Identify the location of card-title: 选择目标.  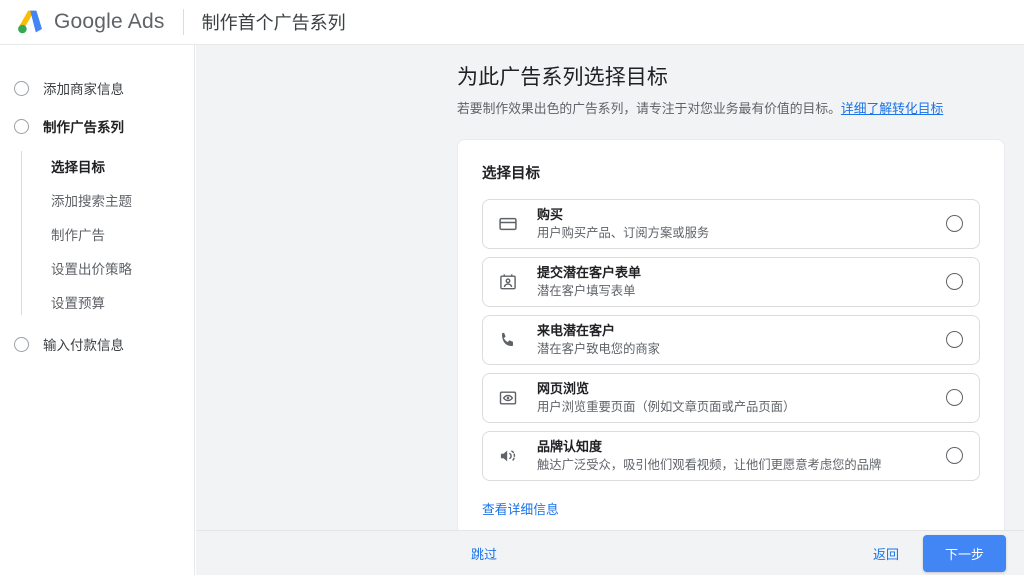
(511, 173).